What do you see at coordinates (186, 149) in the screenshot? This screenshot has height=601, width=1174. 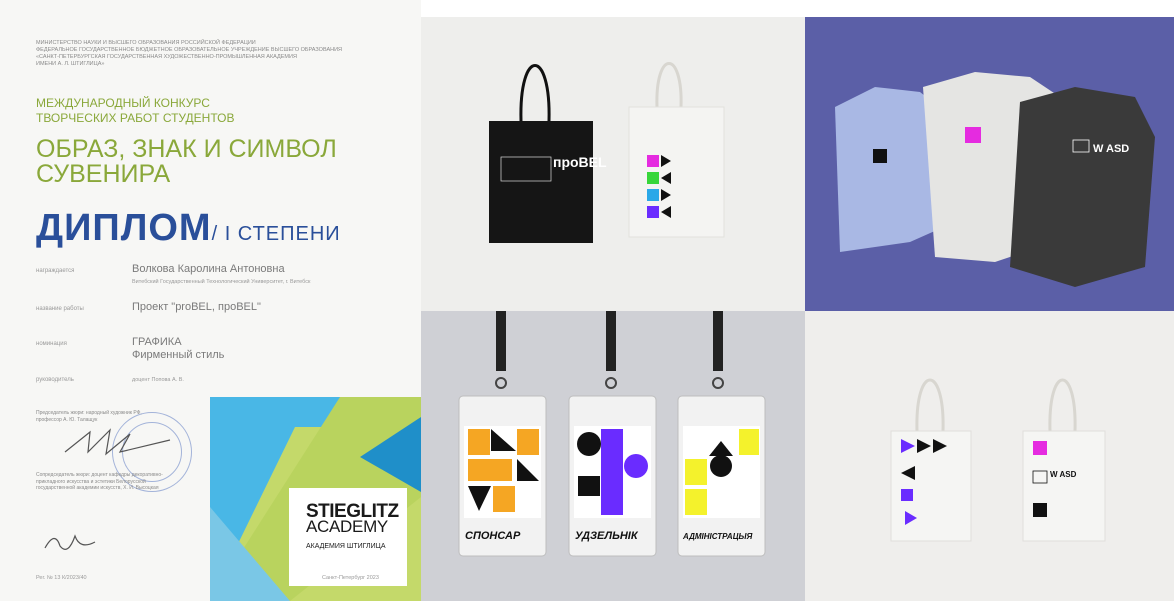 I see `title-line: ОБРАЗ, ЗНАК И СИМВОЛ` at bounding box center [186, 149].